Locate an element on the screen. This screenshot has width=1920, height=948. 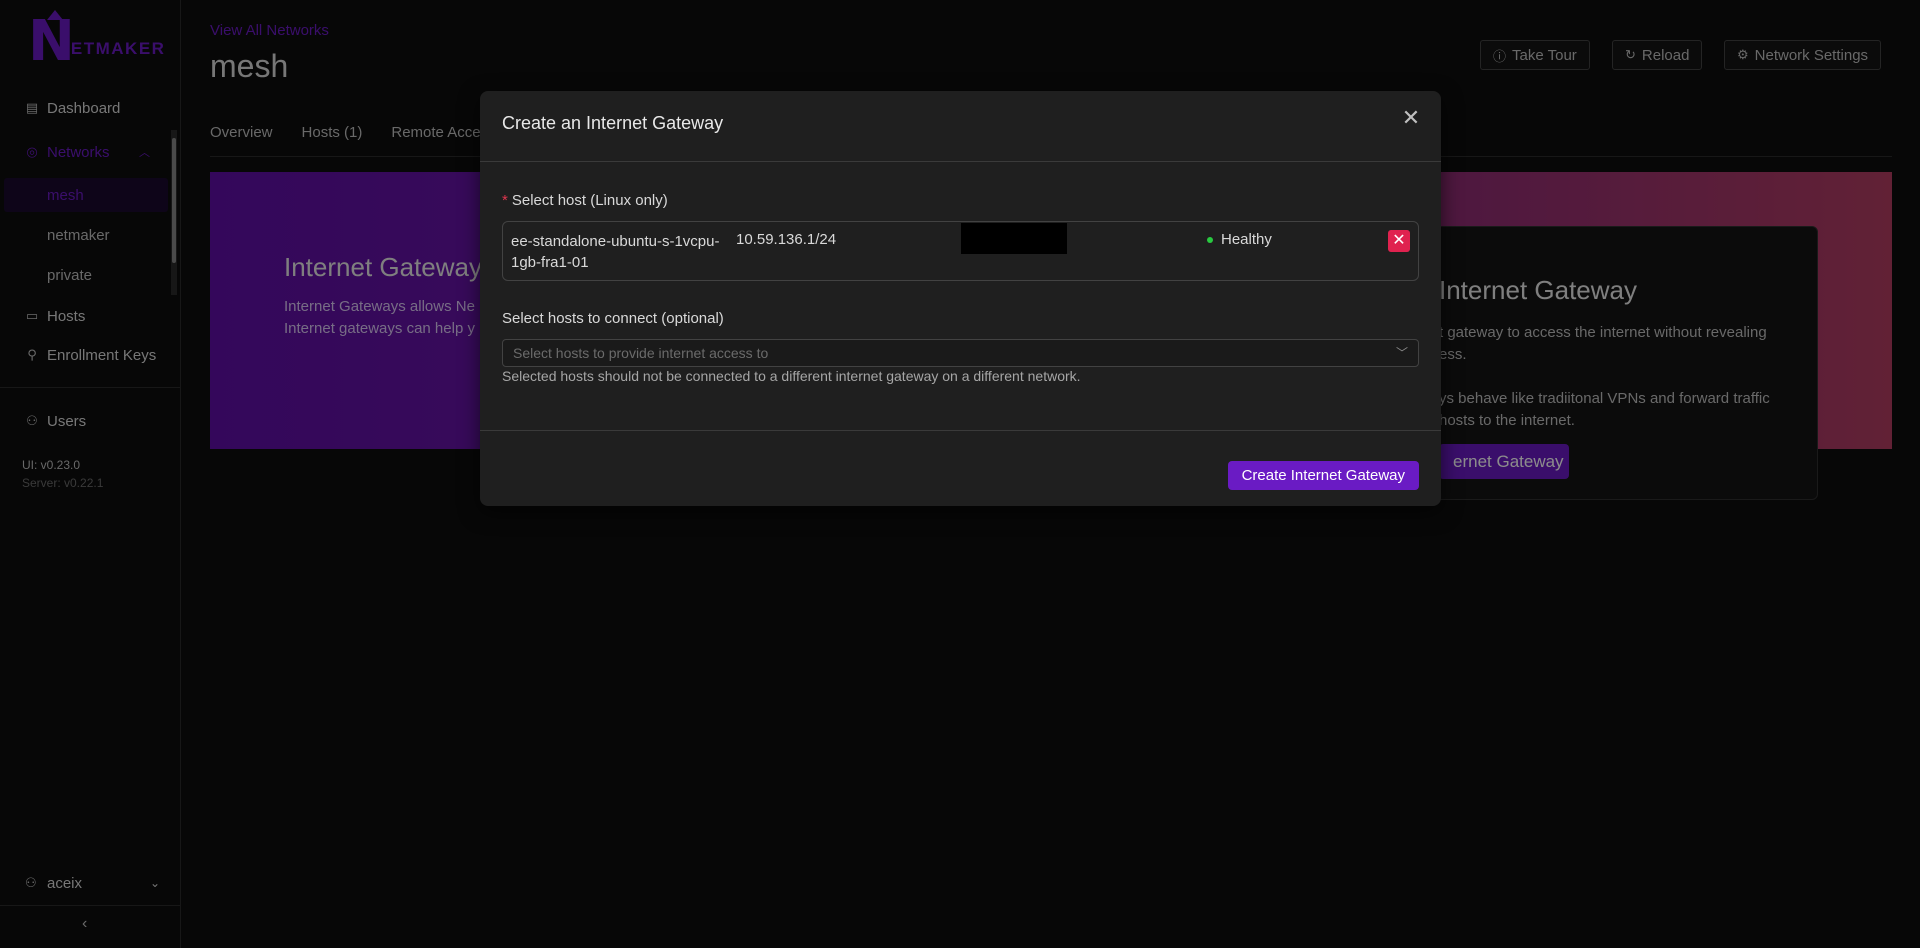
host-status-text: Healthy is located at coordinates (1246, 239).